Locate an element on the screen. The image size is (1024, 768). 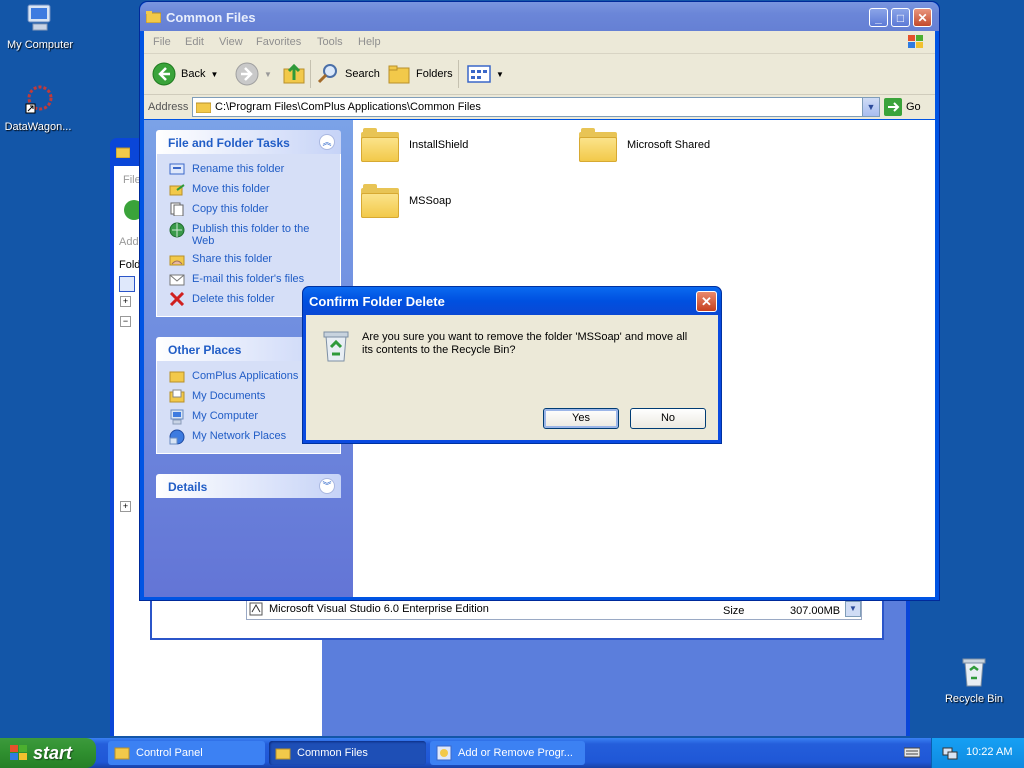
dialog-close-button: ✕ is located at coordinates (706, 301).